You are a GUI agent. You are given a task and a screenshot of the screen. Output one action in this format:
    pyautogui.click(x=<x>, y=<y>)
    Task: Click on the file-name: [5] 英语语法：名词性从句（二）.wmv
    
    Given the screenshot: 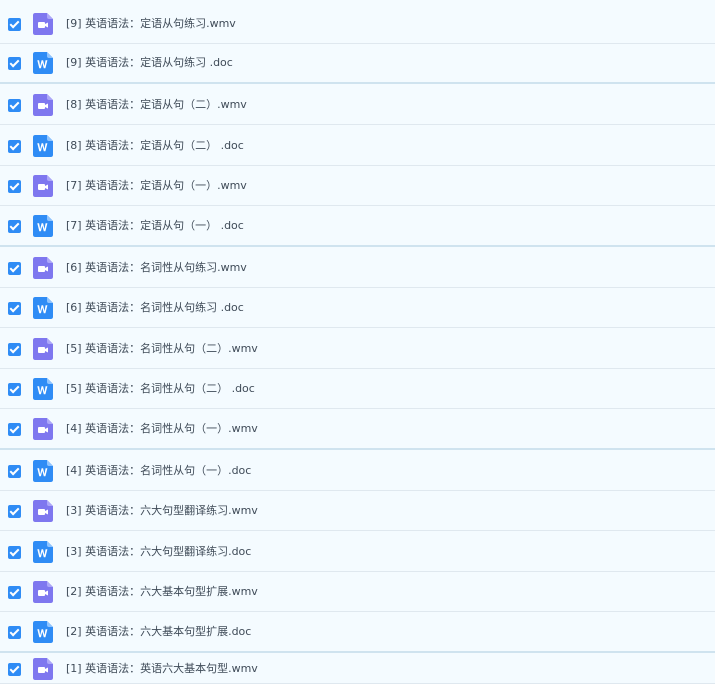 What is the action you would take?
    pyautogui.click(x=162, y=349)
    